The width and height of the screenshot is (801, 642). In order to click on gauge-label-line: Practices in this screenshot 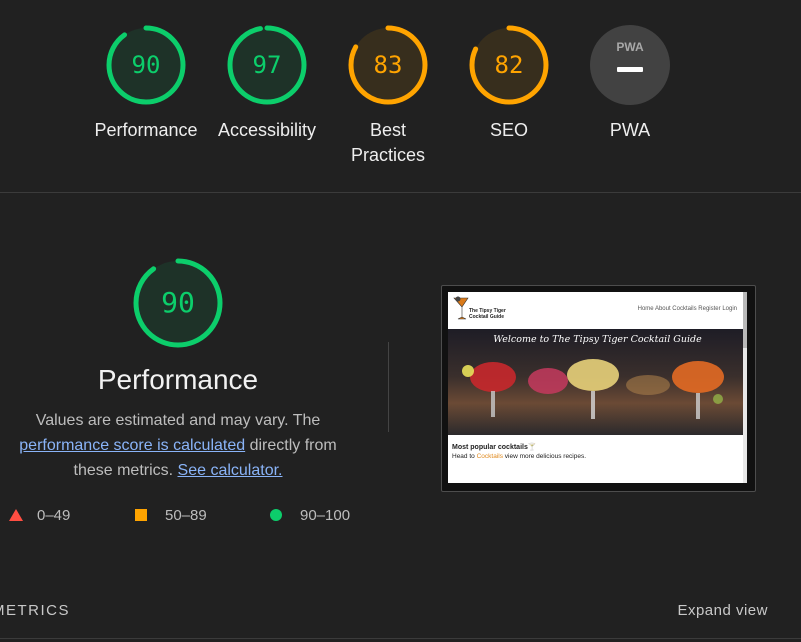, I will do `click(388, 155)`.